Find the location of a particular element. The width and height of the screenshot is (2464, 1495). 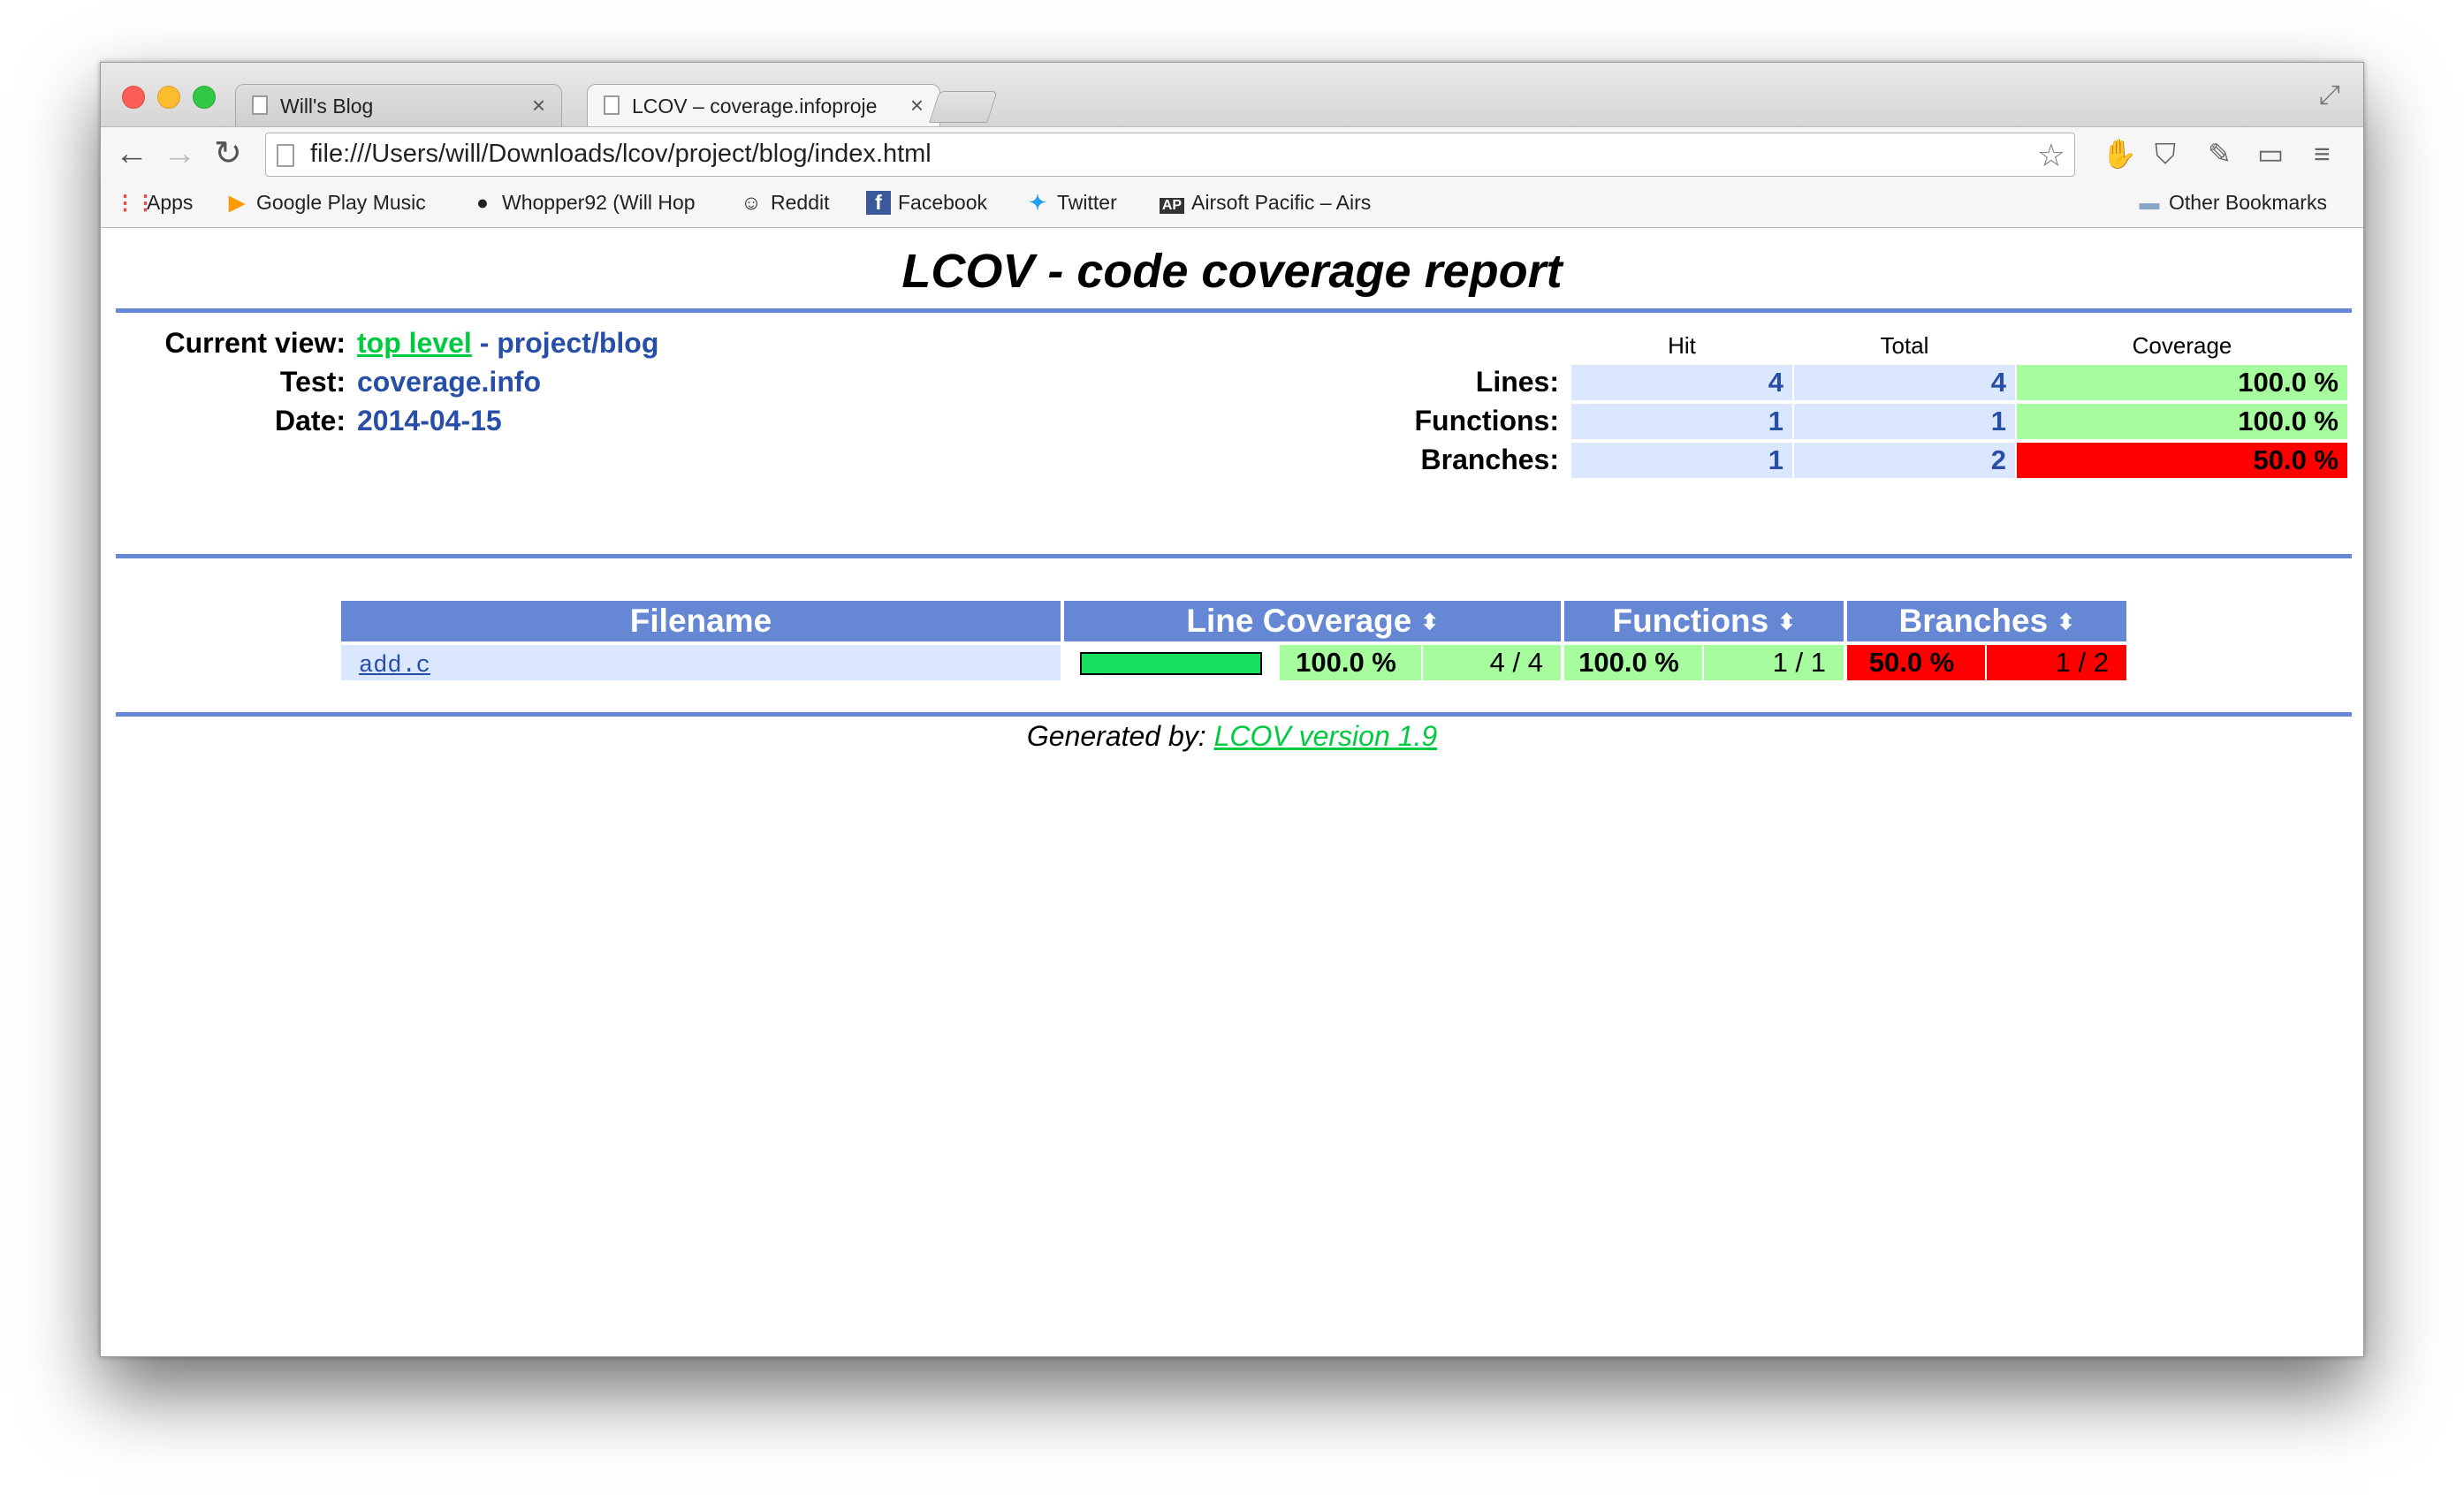

reload-icon: ↻ is located at coordinates (228, 153).